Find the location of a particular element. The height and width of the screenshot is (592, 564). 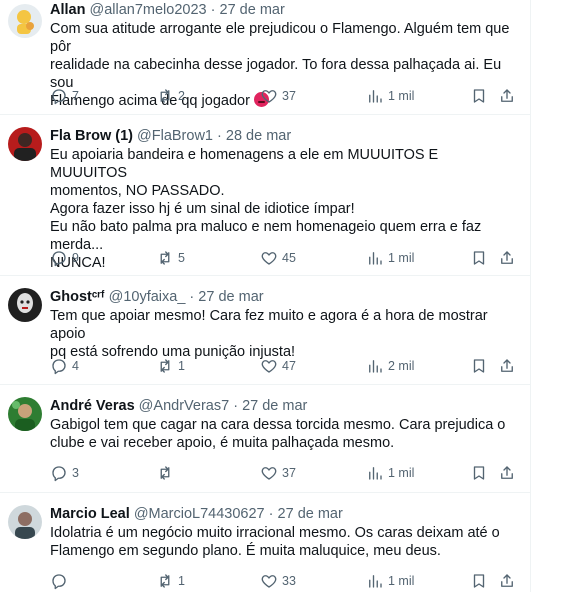

like-count: 47 is located at coordinates (289, 366).